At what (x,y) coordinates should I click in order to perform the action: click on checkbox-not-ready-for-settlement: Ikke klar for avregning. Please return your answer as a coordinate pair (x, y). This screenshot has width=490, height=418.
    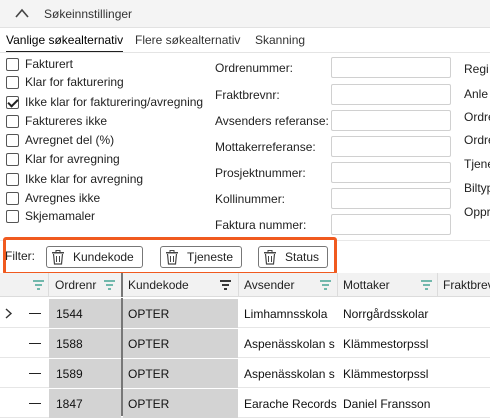
    Looking at the image, I should click on (74, 179).